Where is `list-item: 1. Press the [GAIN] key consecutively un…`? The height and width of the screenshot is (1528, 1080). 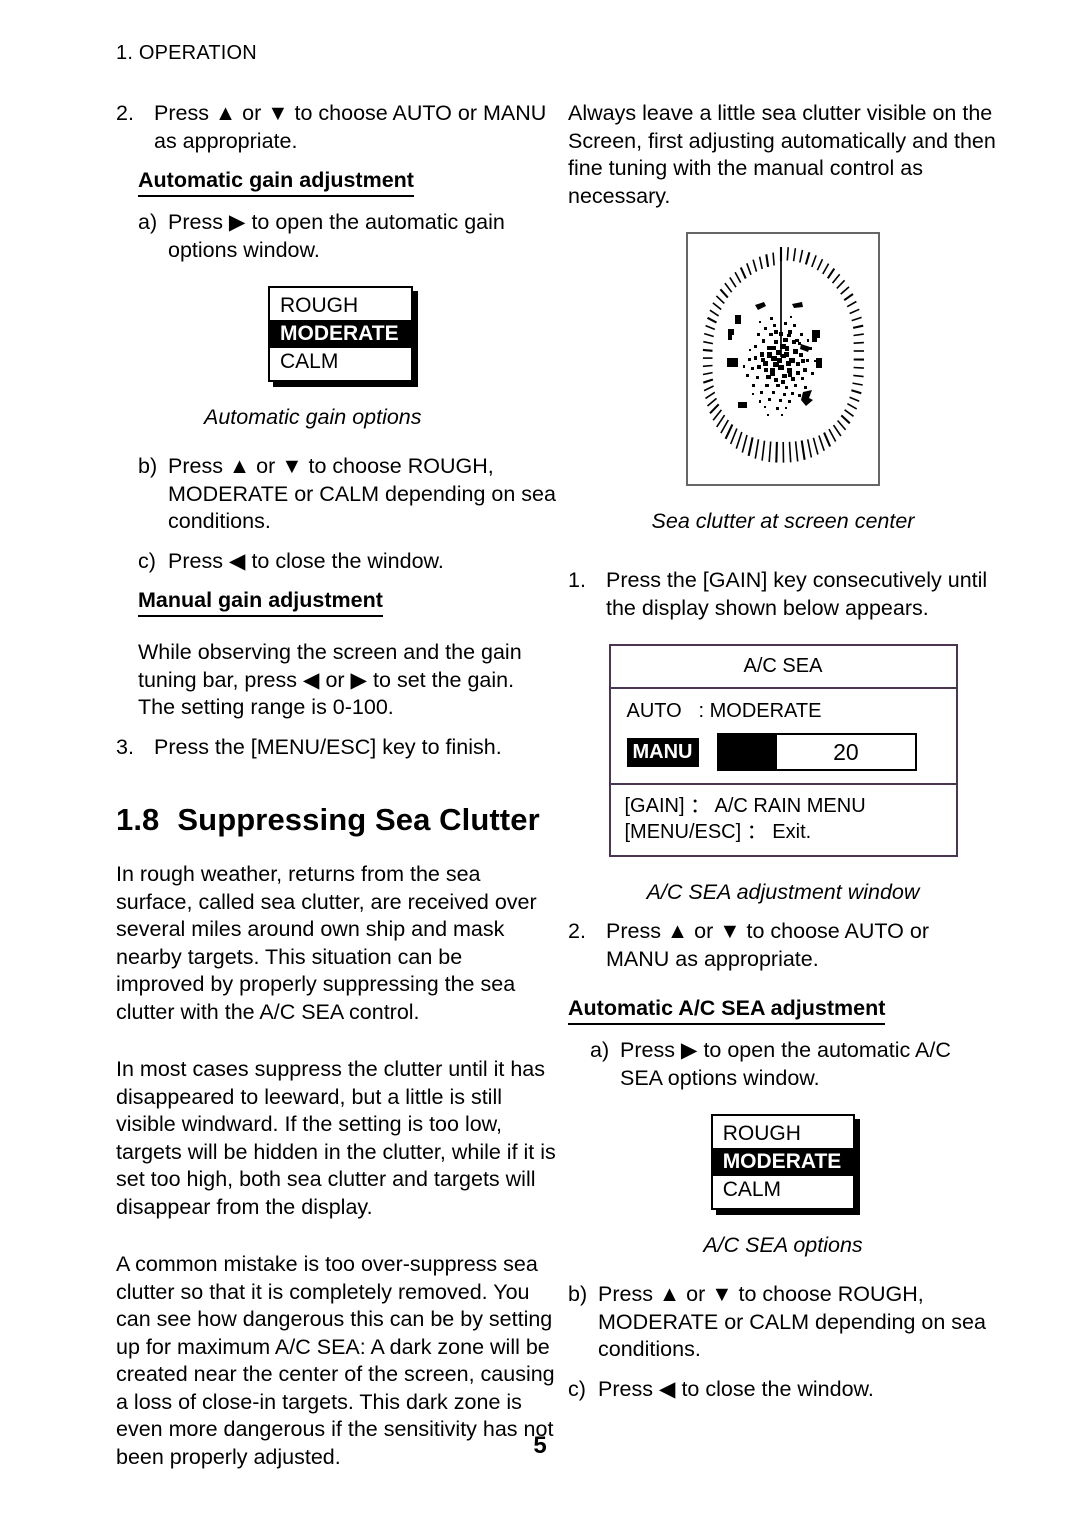 list-item: 1. Press the [GAIN] key consecutively un… is located at coordinates (783, 594).